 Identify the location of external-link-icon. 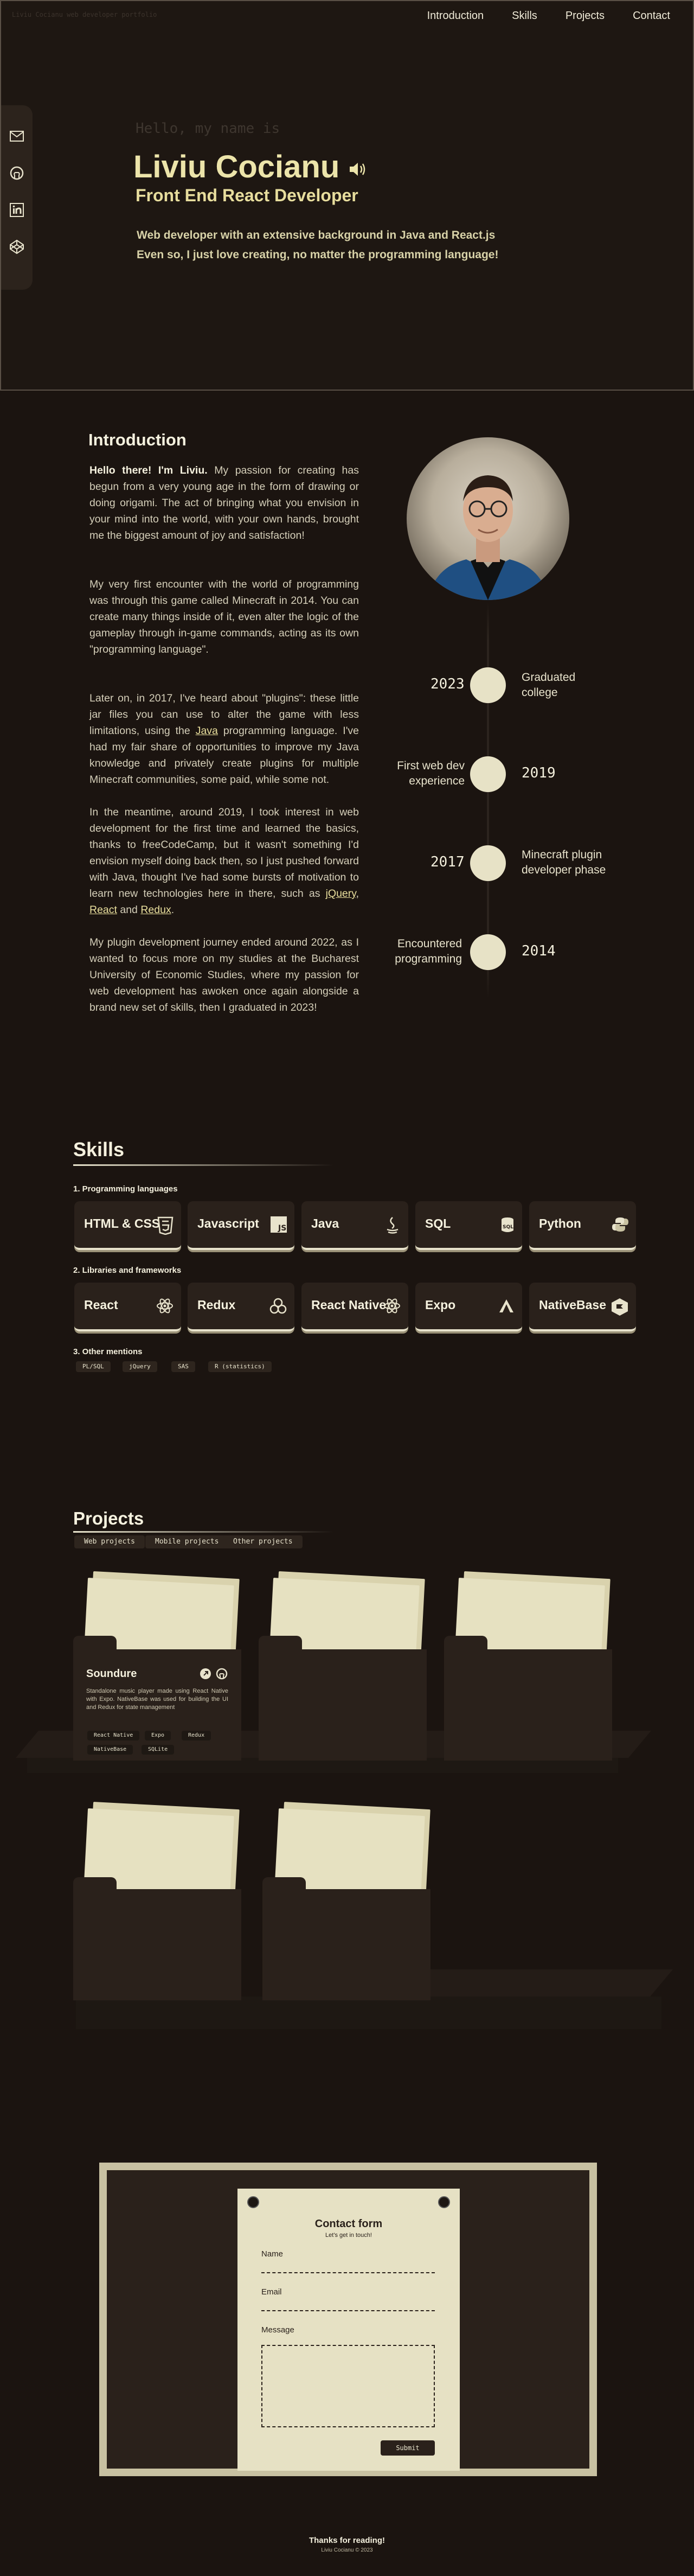
(206, 1675).